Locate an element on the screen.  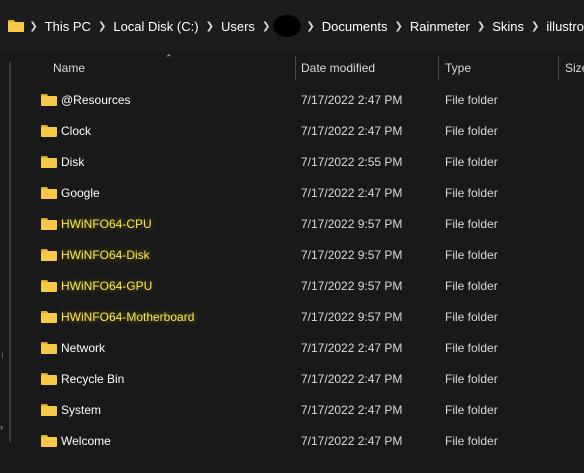
list-item: Welcome 7/17/2022 2:47 PM File folder is located at coordinates (302, 441).